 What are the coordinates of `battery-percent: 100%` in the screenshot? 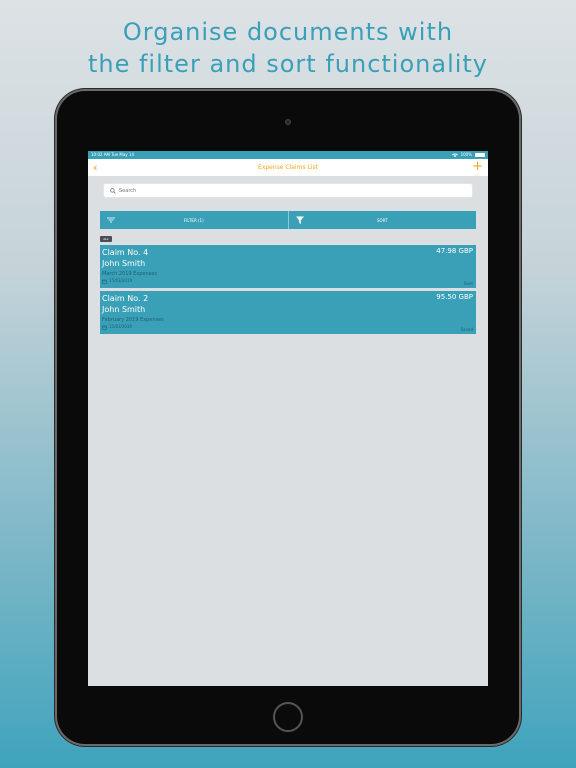 It's located at (466, 154).